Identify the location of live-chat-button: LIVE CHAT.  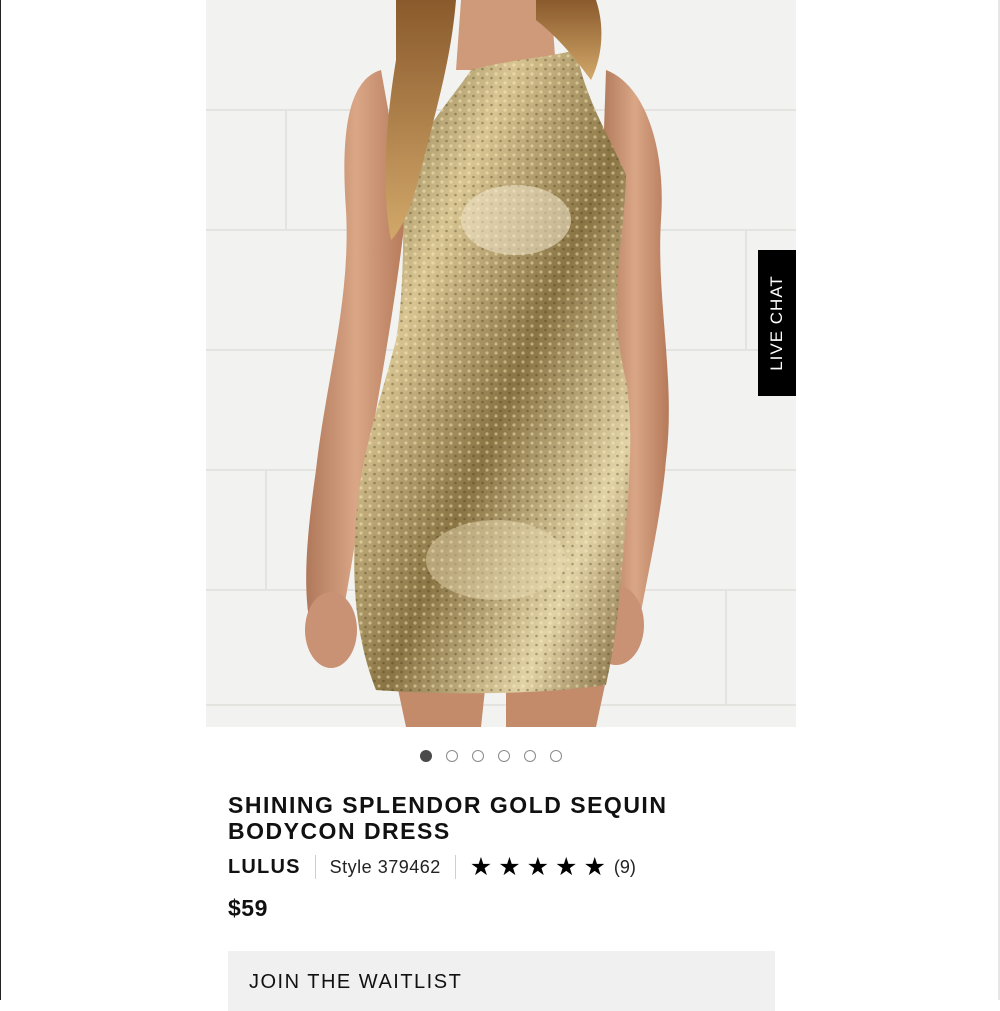
(777, 323).